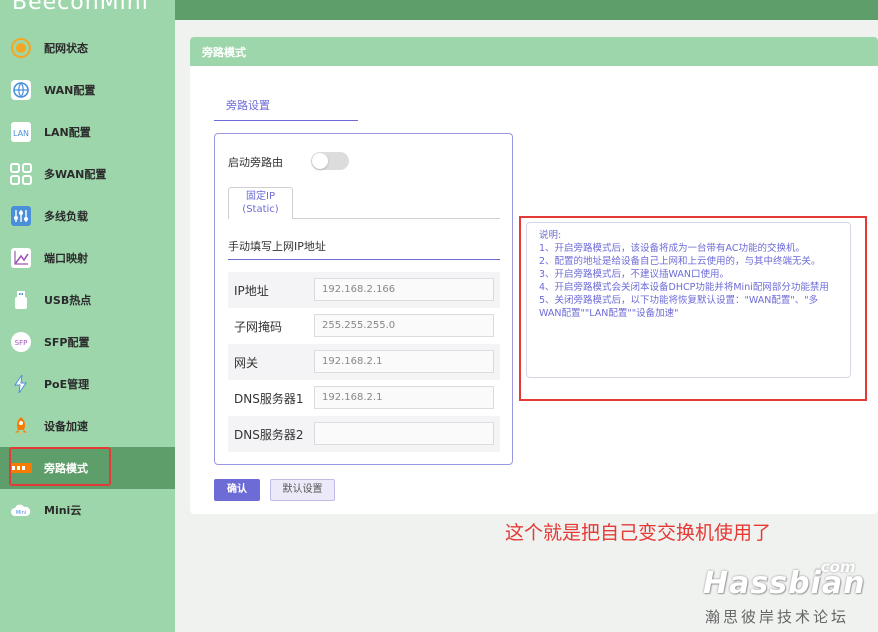 This screenshot has height=632, width=878. Describe the element at coordinates (75, 174) in the screenshot. I see `sidebar-item-label: 多WAN配置` at that location.